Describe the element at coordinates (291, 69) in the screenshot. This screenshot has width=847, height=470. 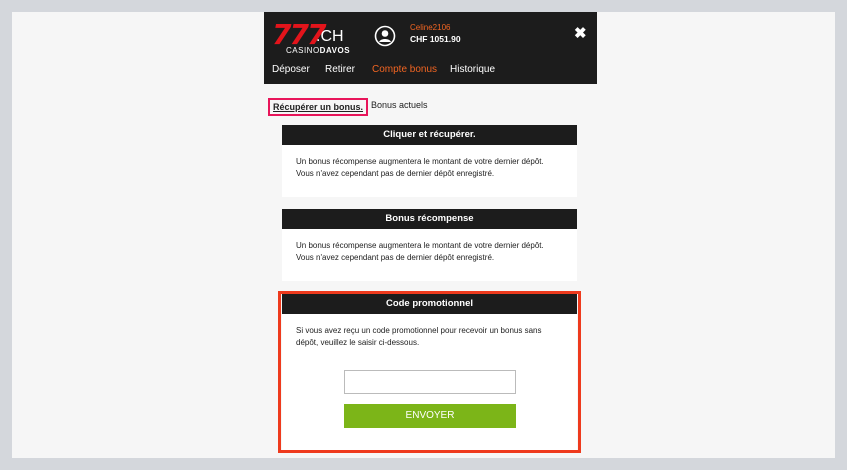
I see `nav-item-deposer: Déposer` at that location.